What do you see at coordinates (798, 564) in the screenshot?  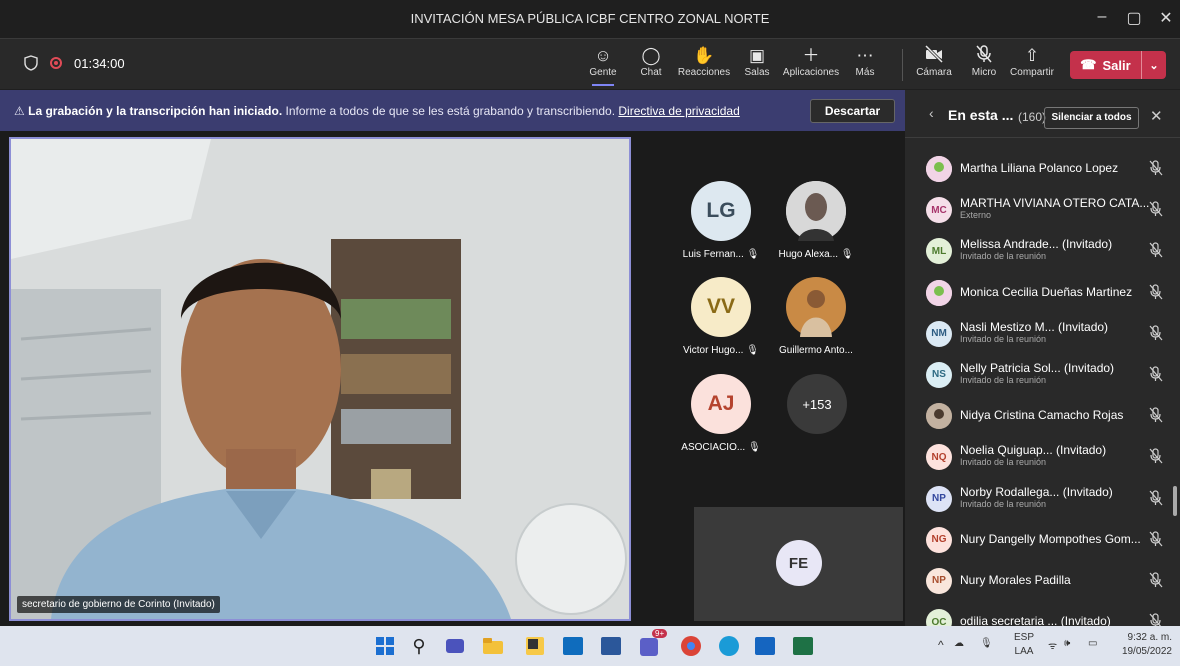 I see `self-view: FE` at bounding box center [798, 564].